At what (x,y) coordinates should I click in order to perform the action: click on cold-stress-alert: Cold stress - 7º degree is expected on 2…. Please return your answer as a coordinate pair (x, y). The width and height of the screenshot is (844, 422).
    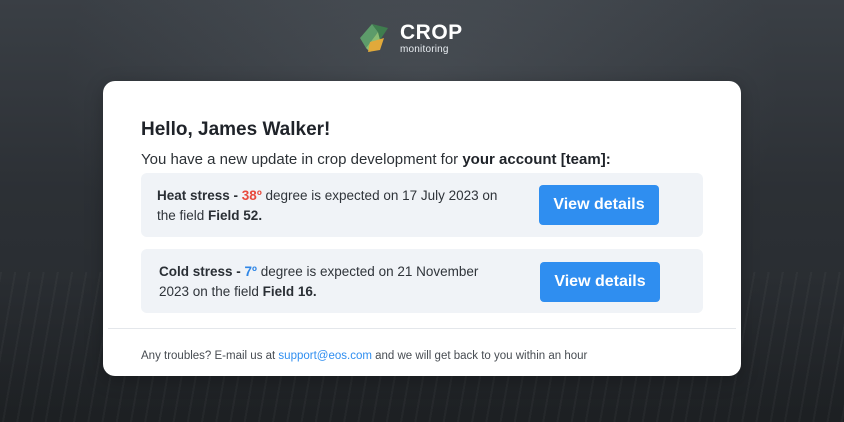
    Looking at the image, I should click on (422, 281).